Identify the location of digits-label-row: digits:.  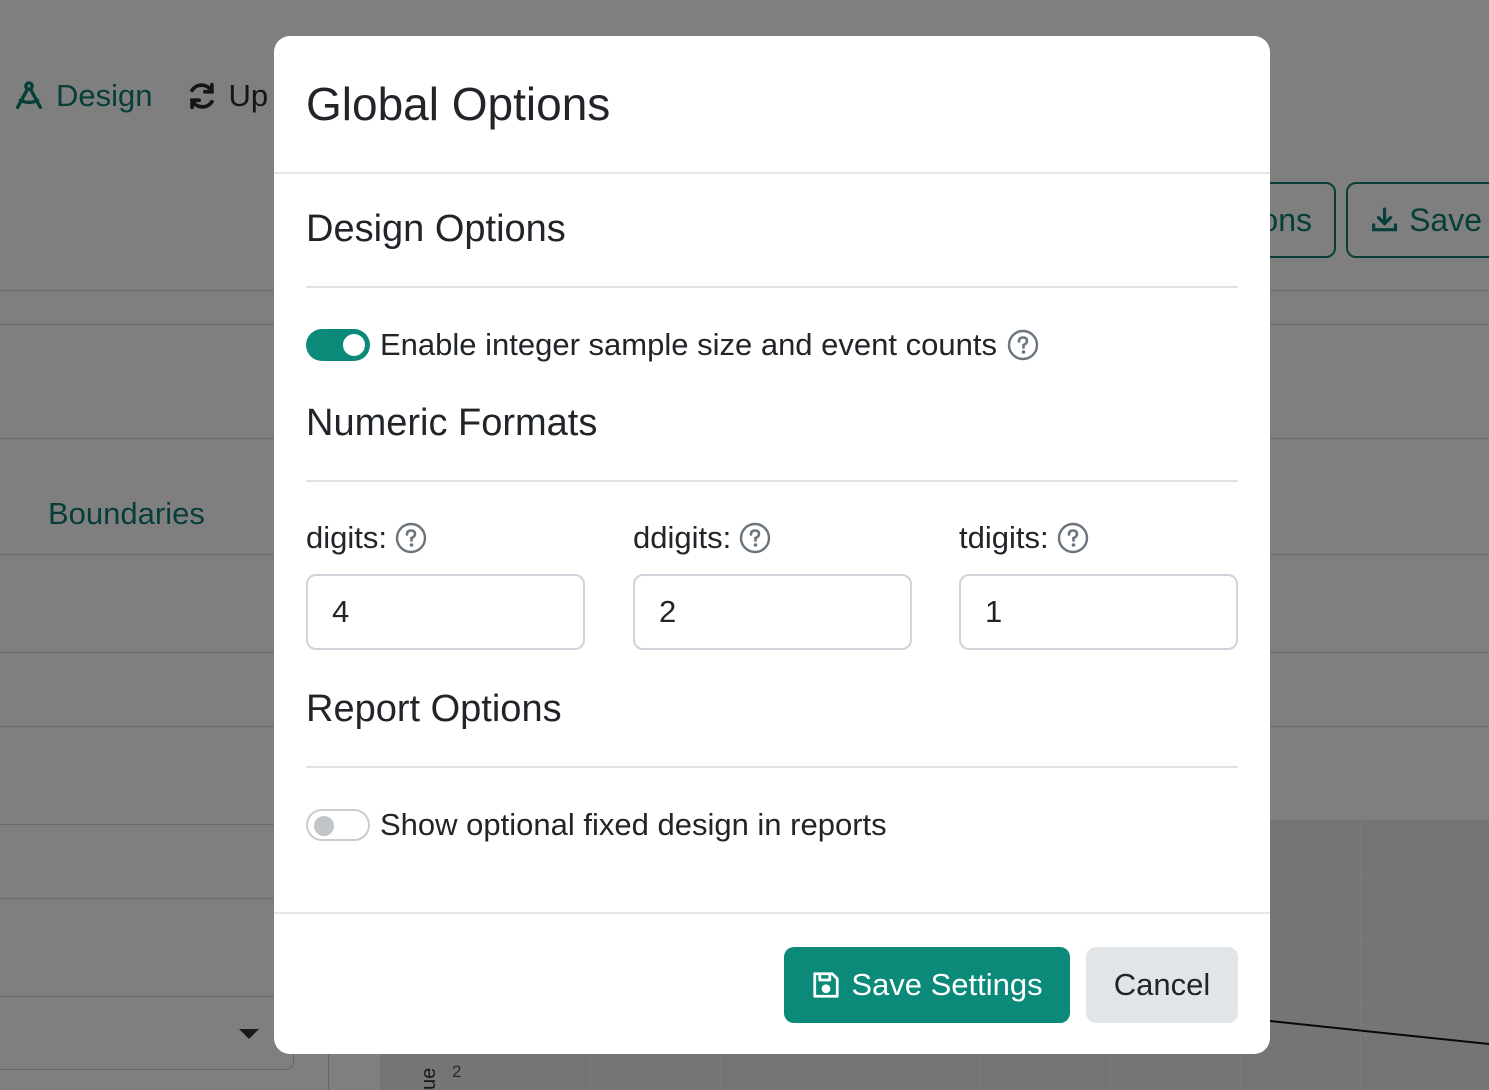
(445, 538).